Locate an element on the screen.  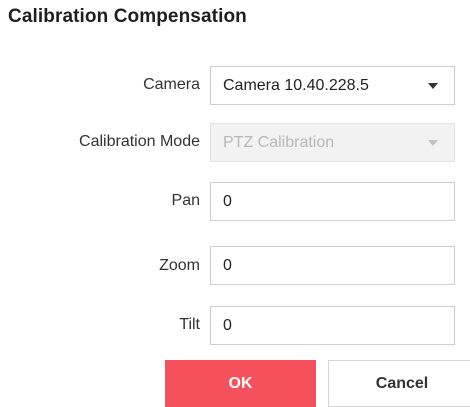
zoom-input-value: 0 is located at coordinates (227, 265).